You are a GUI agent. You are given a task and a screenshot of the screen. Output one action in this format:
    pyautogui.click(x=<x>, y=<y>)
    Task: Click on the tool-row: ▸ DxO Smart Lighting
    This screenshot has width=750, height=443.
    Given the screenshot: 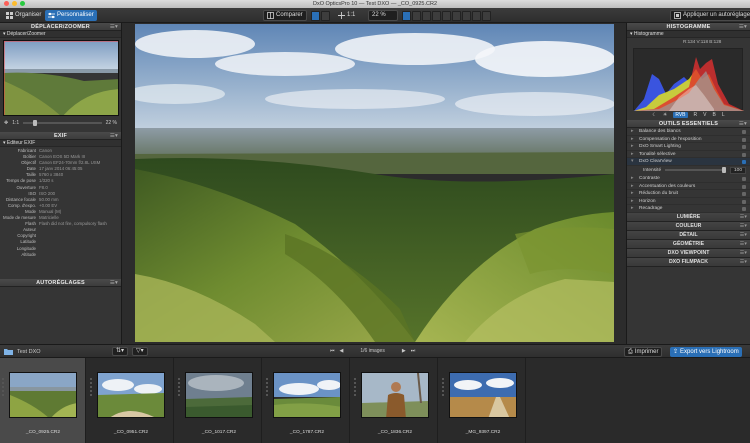 What is the action you would take?
    pyautogui.click(x=688, y=147)
    